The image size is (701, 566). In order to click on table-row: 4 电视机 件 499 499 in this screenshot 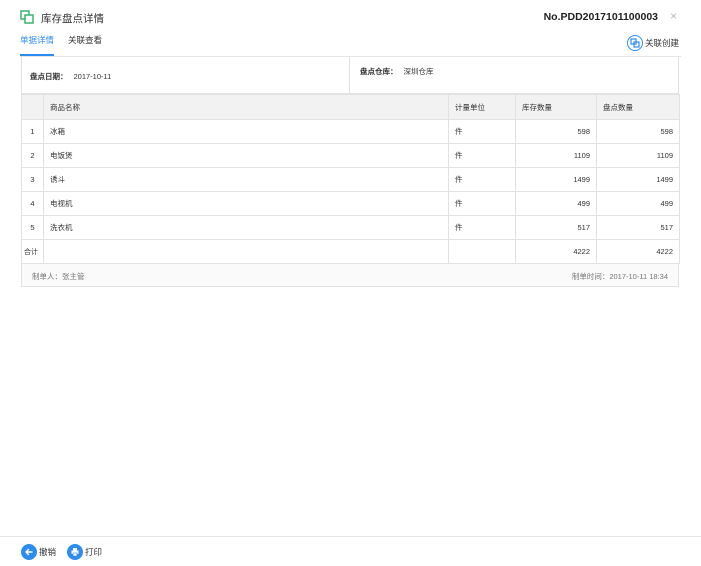, I will do `click(350, 203)`.